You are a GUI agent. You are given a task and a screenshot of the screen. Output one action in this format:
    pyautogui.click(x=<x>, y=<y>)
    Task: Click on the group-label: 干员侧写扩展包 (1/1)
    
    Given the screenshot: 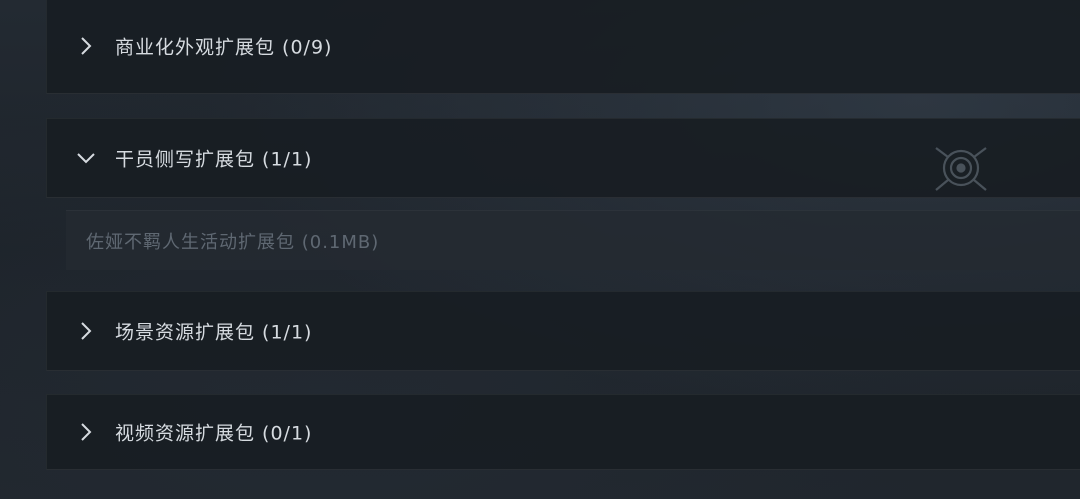 What is the action you would take?
    pyautogui.click(x=214, y=159)
    